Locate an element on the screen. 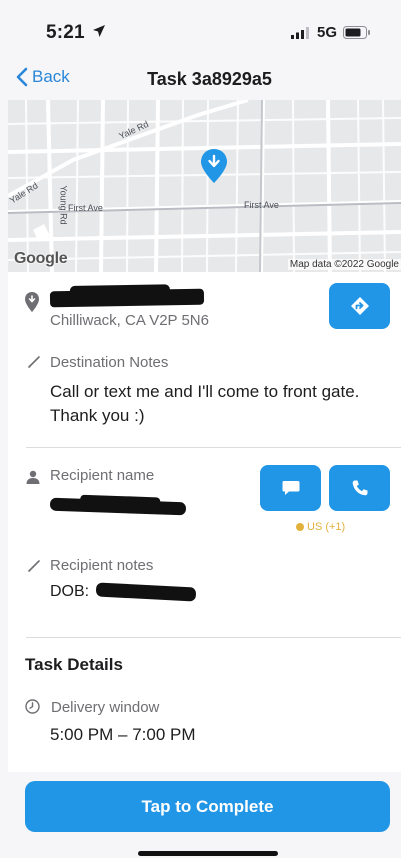 This screenshot has height=858, width=401. call-button is located at coordinates (359, 488).